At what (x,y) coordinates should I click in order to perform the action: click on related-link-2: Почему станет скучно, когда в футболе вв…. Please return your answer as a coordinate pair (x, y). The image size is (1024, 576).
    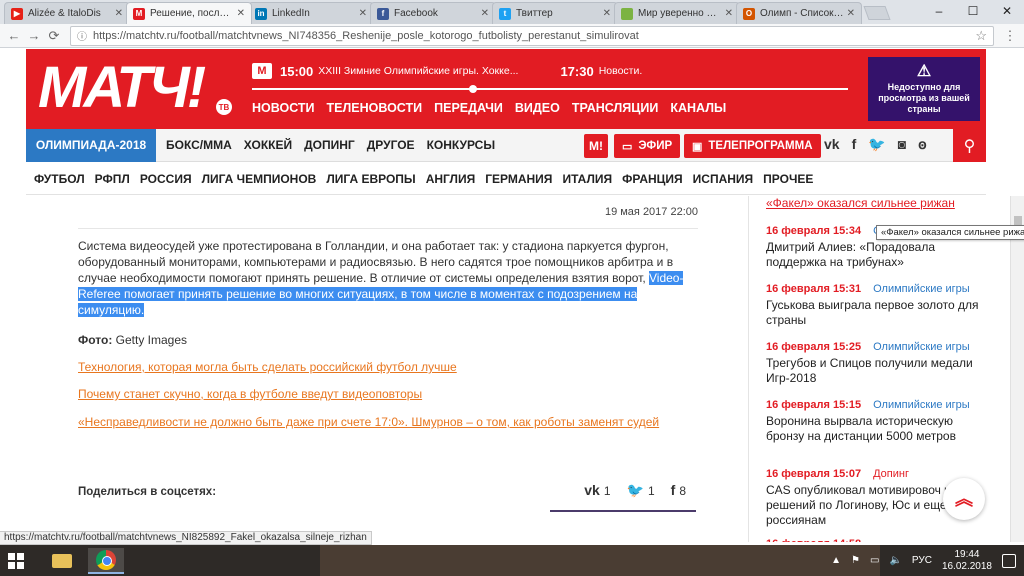
    Looking at the image, I should click on (250, 394).